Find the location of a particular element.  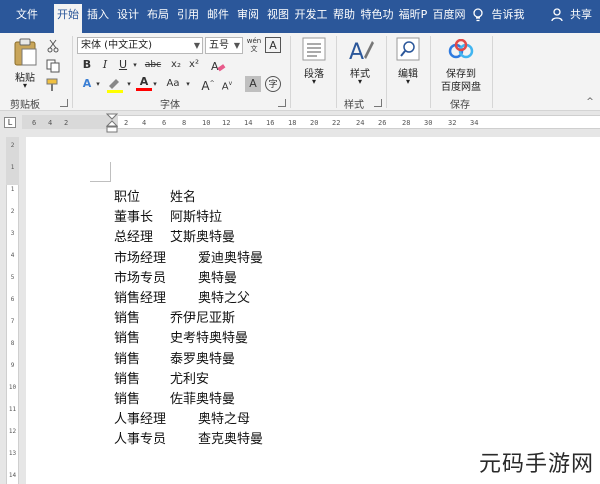

vertical-ruler-tick-label: 6 is located at coordinates (12, 299).